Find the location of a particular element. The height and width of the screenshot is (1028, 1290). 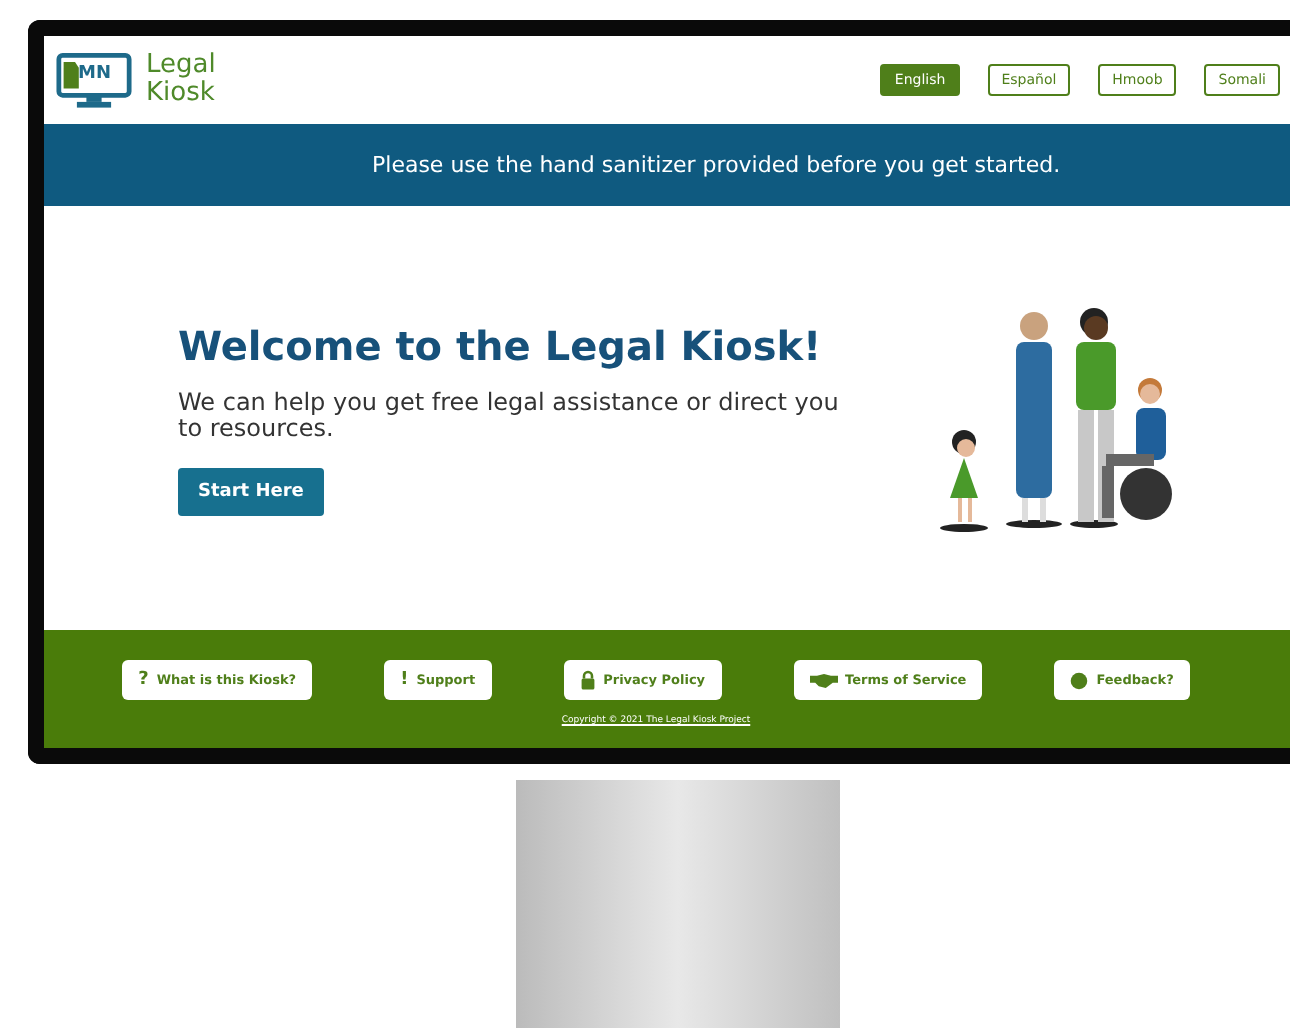

logo-text: Kiosk is located at coordinates (181, 94).